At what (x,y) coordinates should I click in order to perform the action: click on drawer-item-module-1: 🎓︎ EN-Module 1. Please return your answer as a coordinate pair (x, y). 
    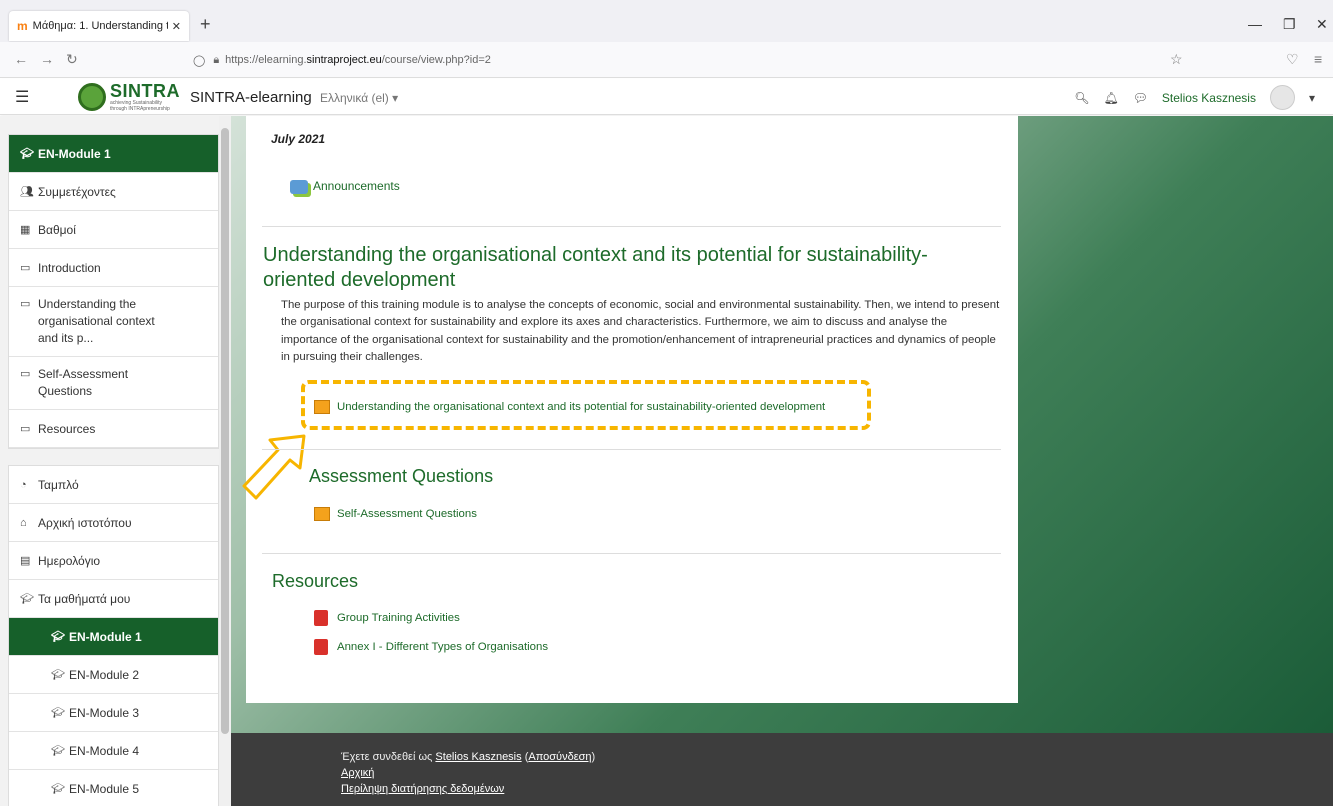
    Looking at the image, I should click on (113, 637).